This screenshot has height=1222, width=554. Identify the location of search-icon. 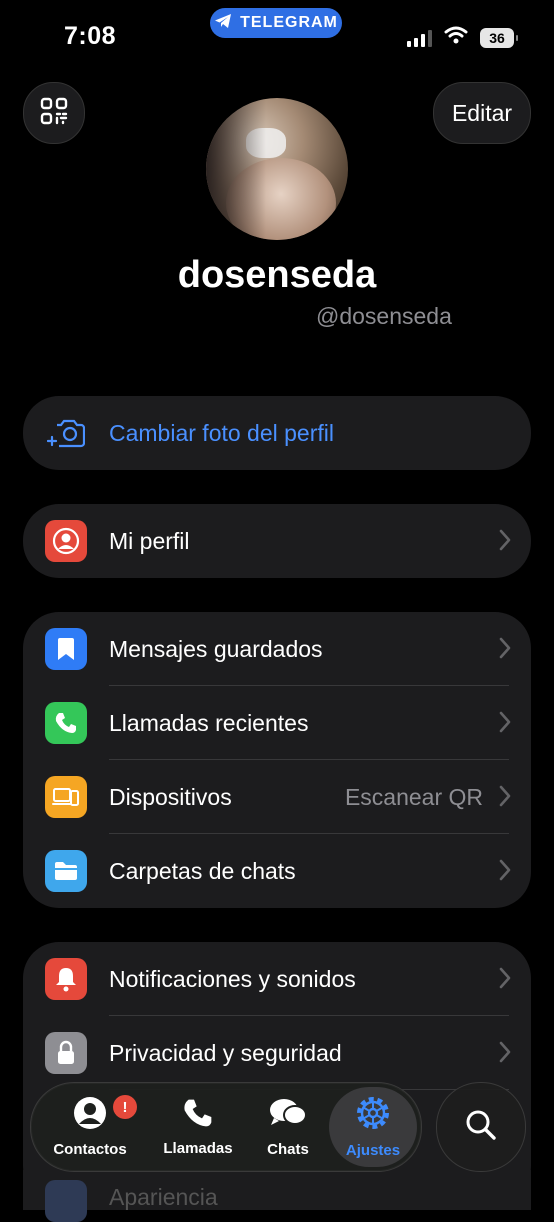
(481, 1127).